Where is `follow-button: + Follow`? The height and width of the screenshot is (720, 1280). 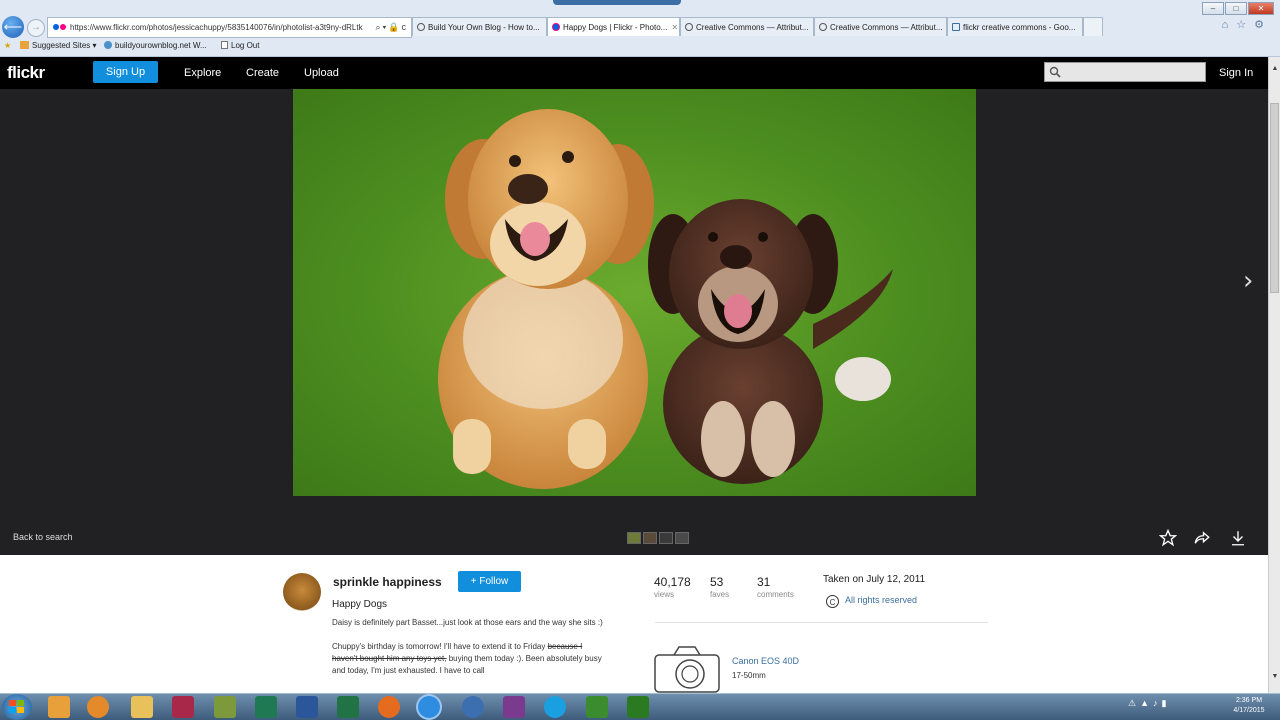
follow-button: + Follow is located at coordinates (489, 581).